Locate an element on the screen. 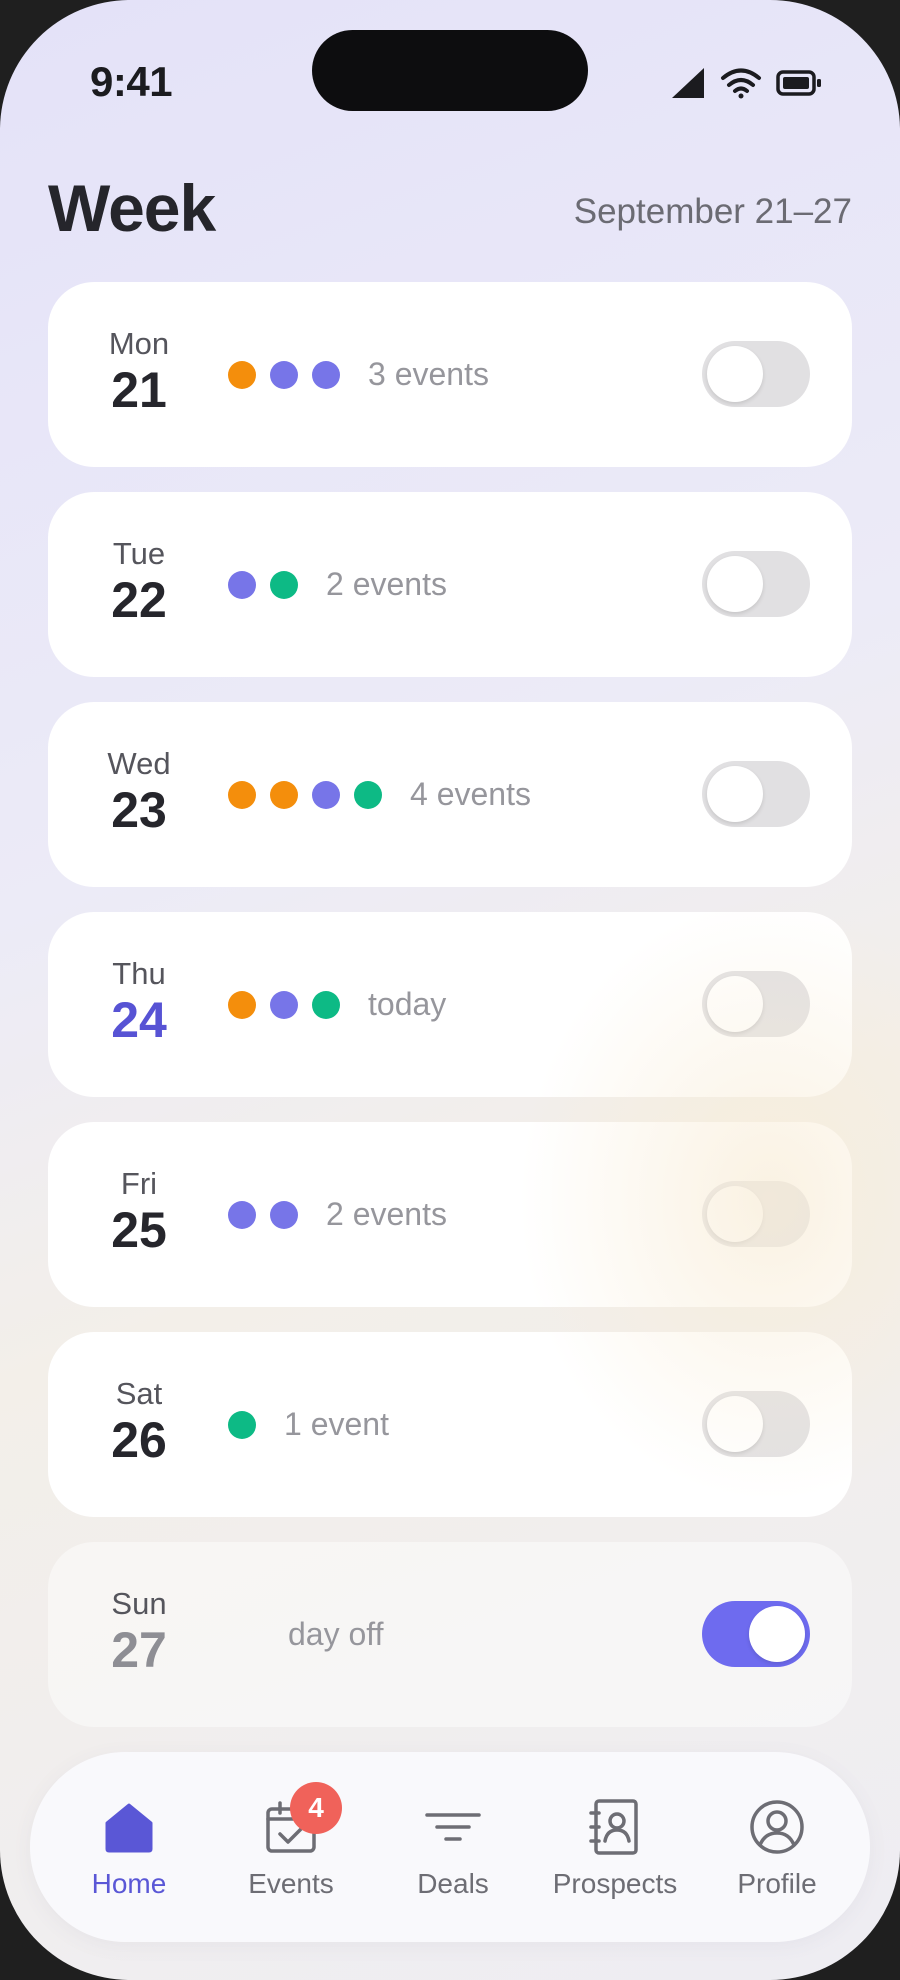 This screenshot has height=1980, width=900. day-label: Mon 21 is located at coordinates (139, 372).